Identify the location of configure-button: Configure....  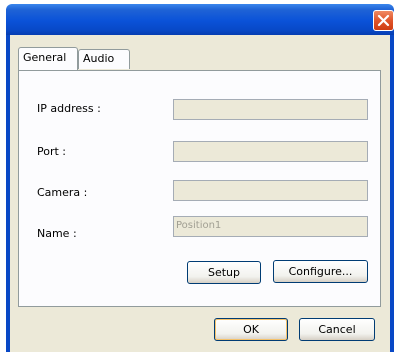
(320, 271).